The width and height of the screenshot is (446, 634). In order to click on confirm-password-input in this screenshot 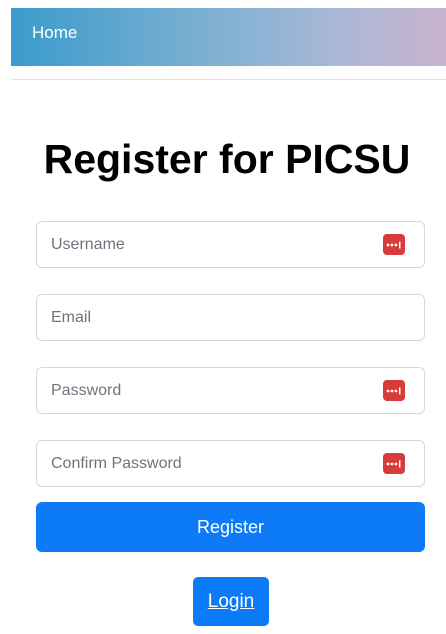, I will do `click(210, 463)`.